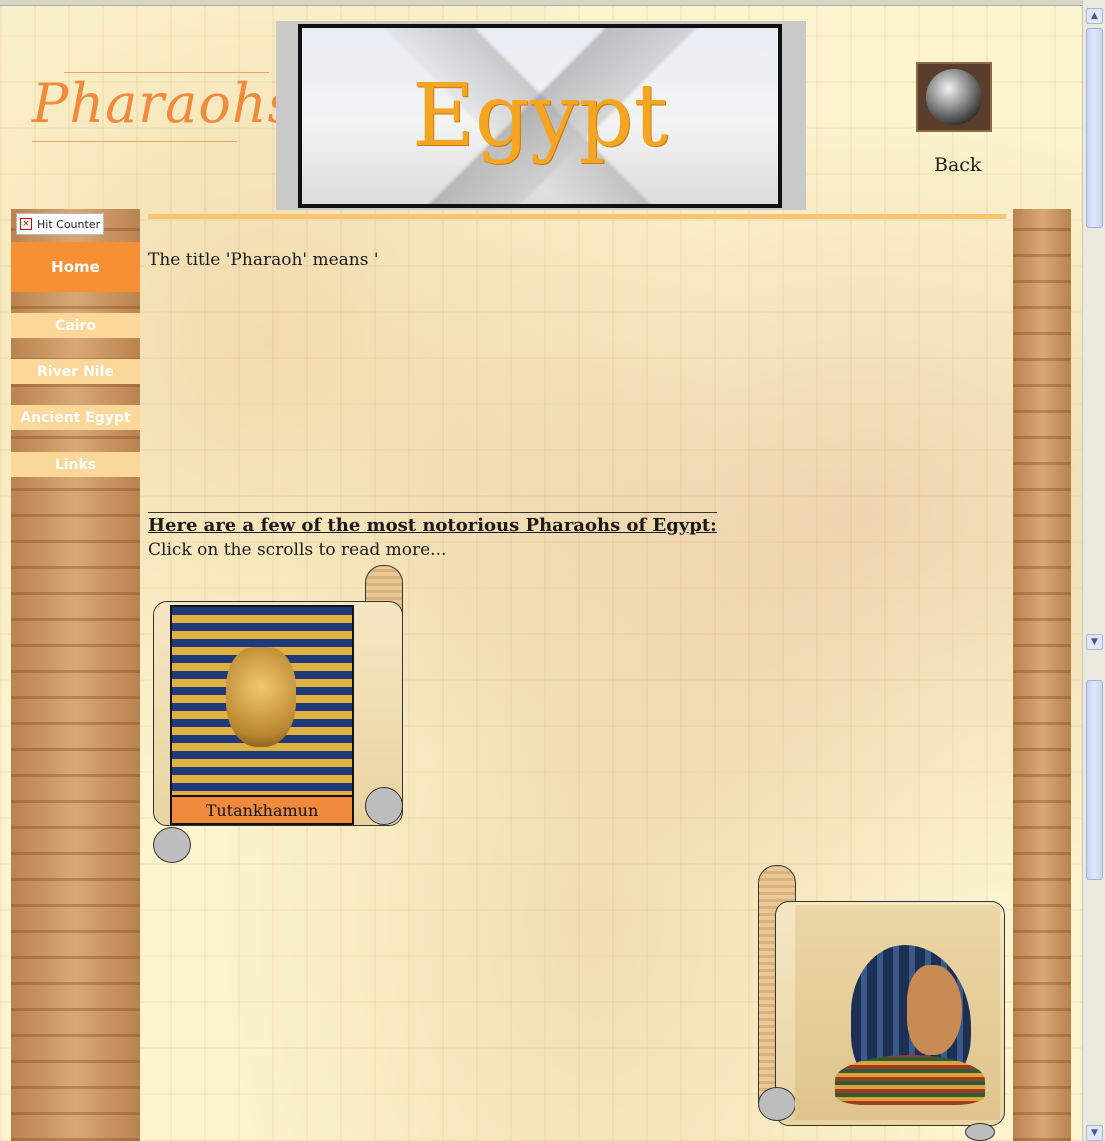 The image size is (1105, 1141). Describe the element at coordinates (541, 3) in the screenshot. I see `browser-top-edge` at that location.